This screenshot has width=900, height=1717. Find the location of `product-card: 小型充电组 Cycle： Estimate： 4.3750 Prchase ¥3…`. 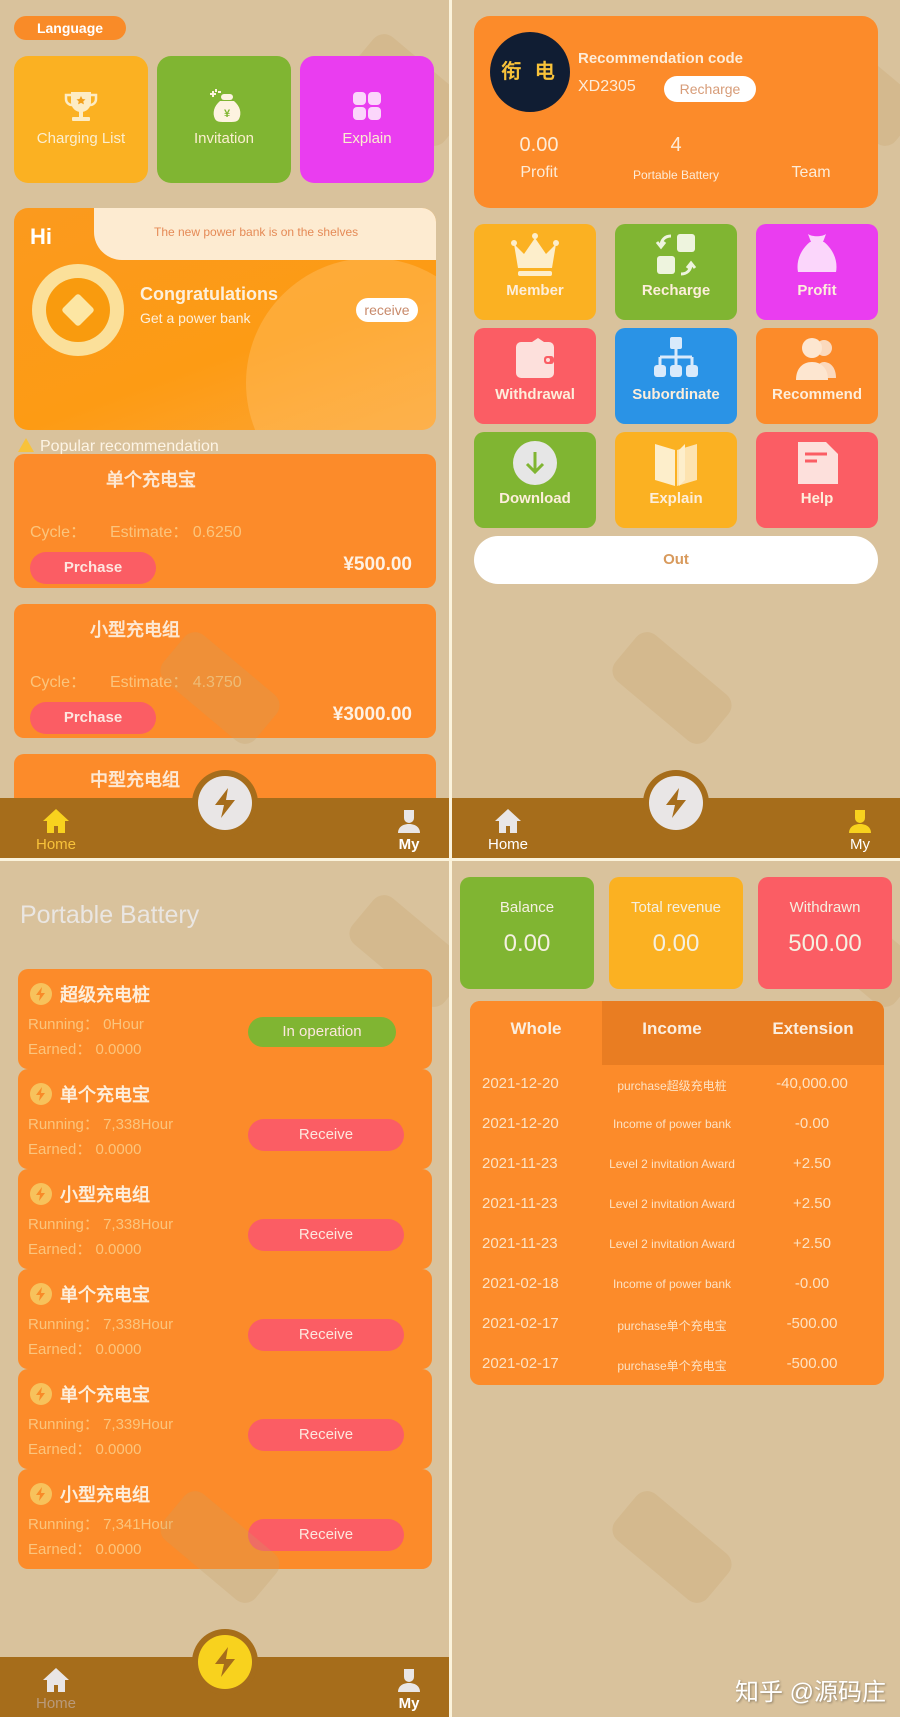

product-card: 小型充电组 Cycle： Estimate： 4.3750 Prchase ¥3… is located at coordinates (225, 671).